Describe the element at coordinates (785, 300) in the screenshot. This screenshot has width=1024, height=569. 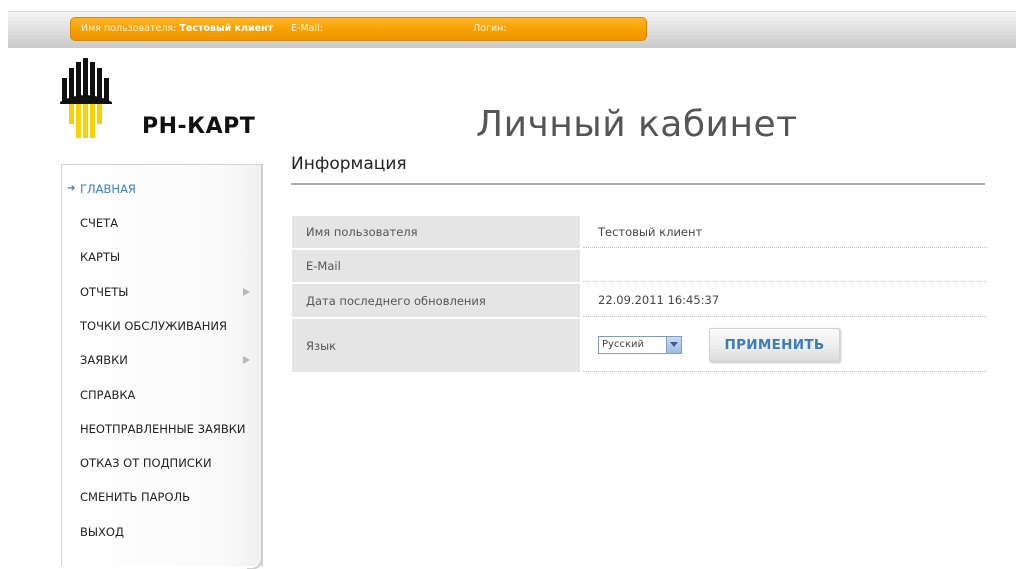
I see `info-value: 22.09.2011 16:45:37` at that location.